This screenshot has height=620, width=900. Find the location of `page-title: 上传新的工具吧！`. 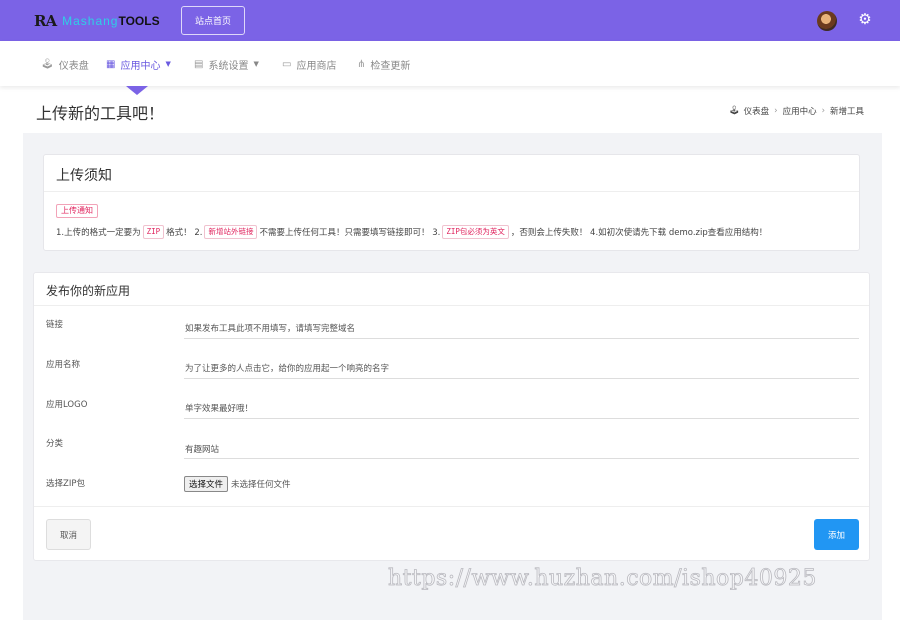

page-title: 上传新的工具吧！ is located at coordinates (100, 113).